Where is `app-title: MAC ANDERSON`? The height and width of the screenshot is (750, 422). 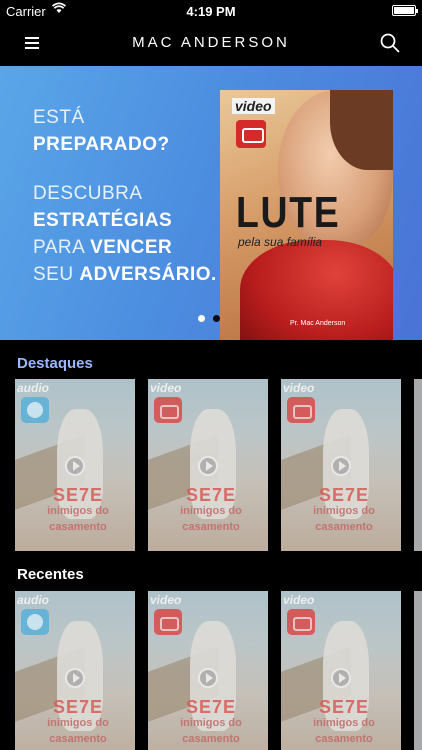
app-title: MAC ANDERSON is located at coordinates (211, 42).